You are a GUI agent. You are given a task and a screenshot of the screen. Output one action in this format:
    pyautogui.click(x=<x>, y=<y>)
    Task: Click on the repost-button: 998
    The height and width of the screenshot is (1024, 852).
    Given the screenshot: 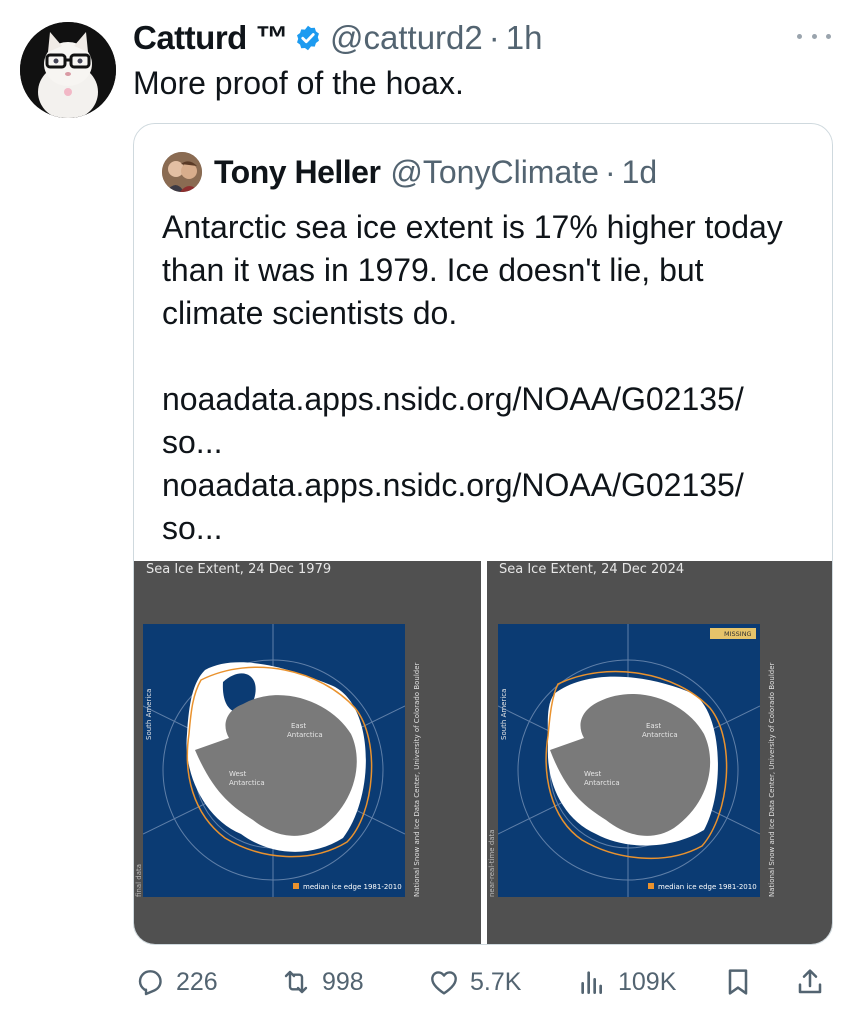 What is the action you would take?
    pyautogui.click(x=322, y=982)
    